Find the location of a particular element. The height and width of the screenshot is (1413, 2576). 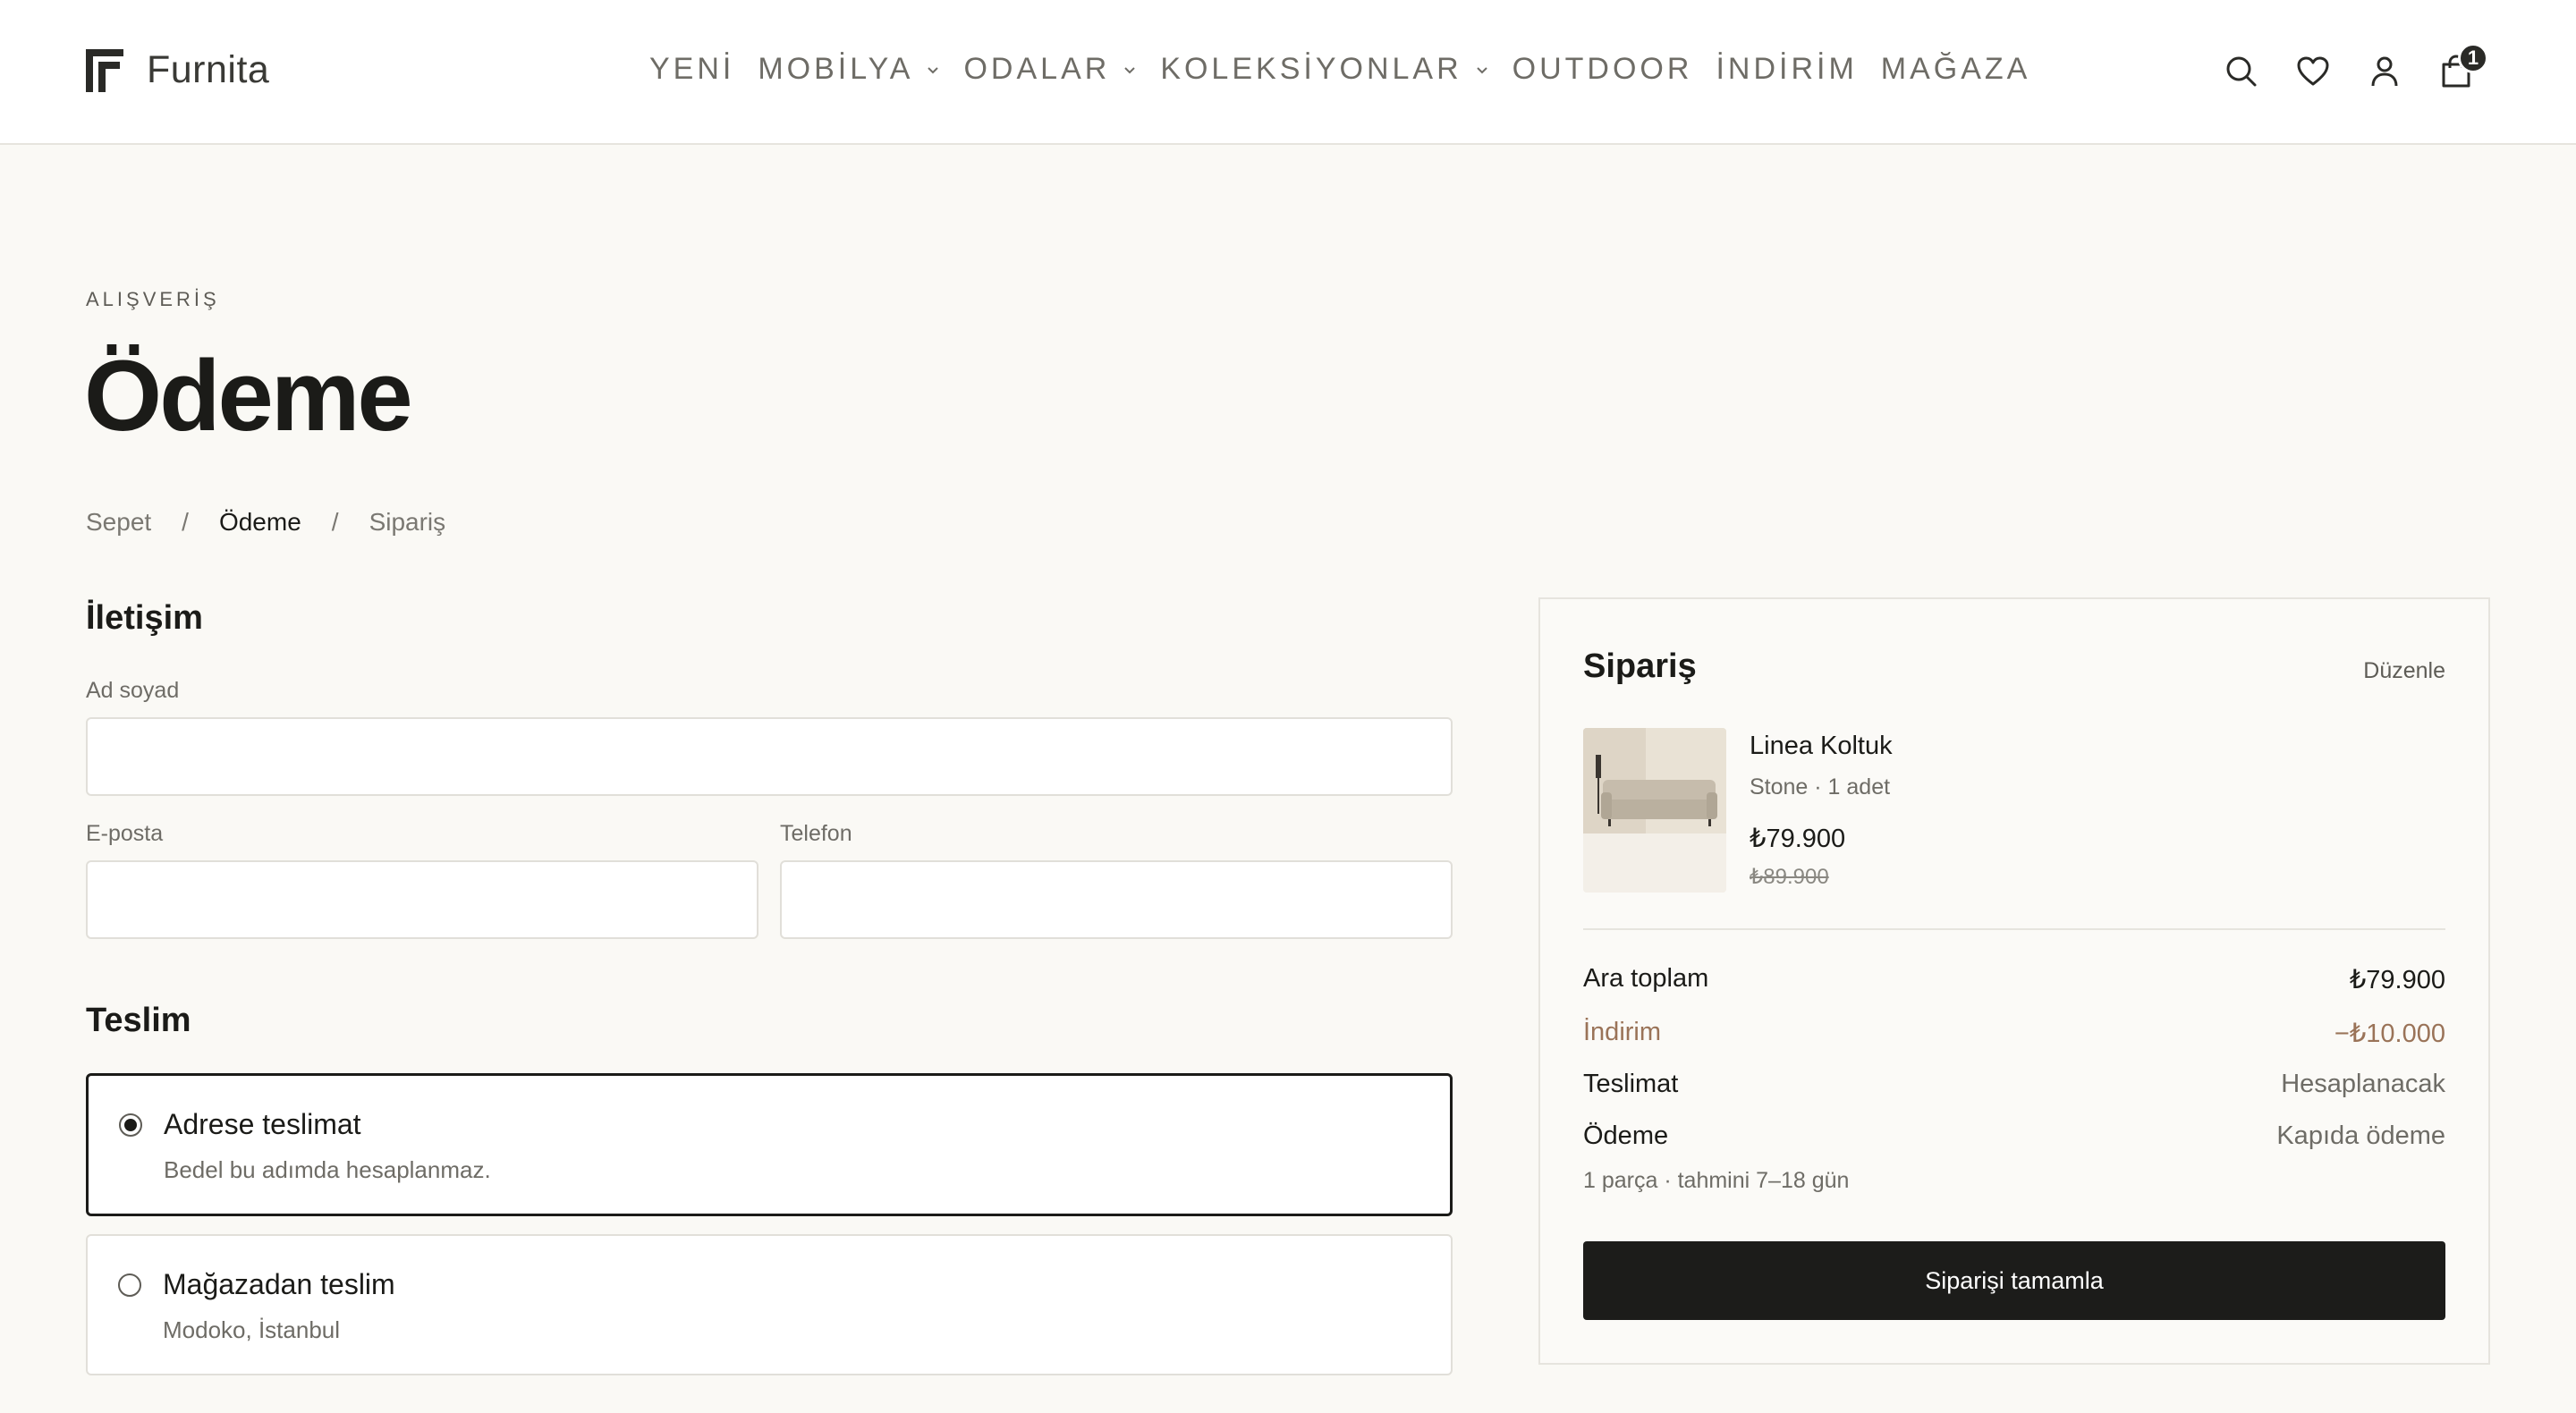

name-field is located at coordinates (769, 756).